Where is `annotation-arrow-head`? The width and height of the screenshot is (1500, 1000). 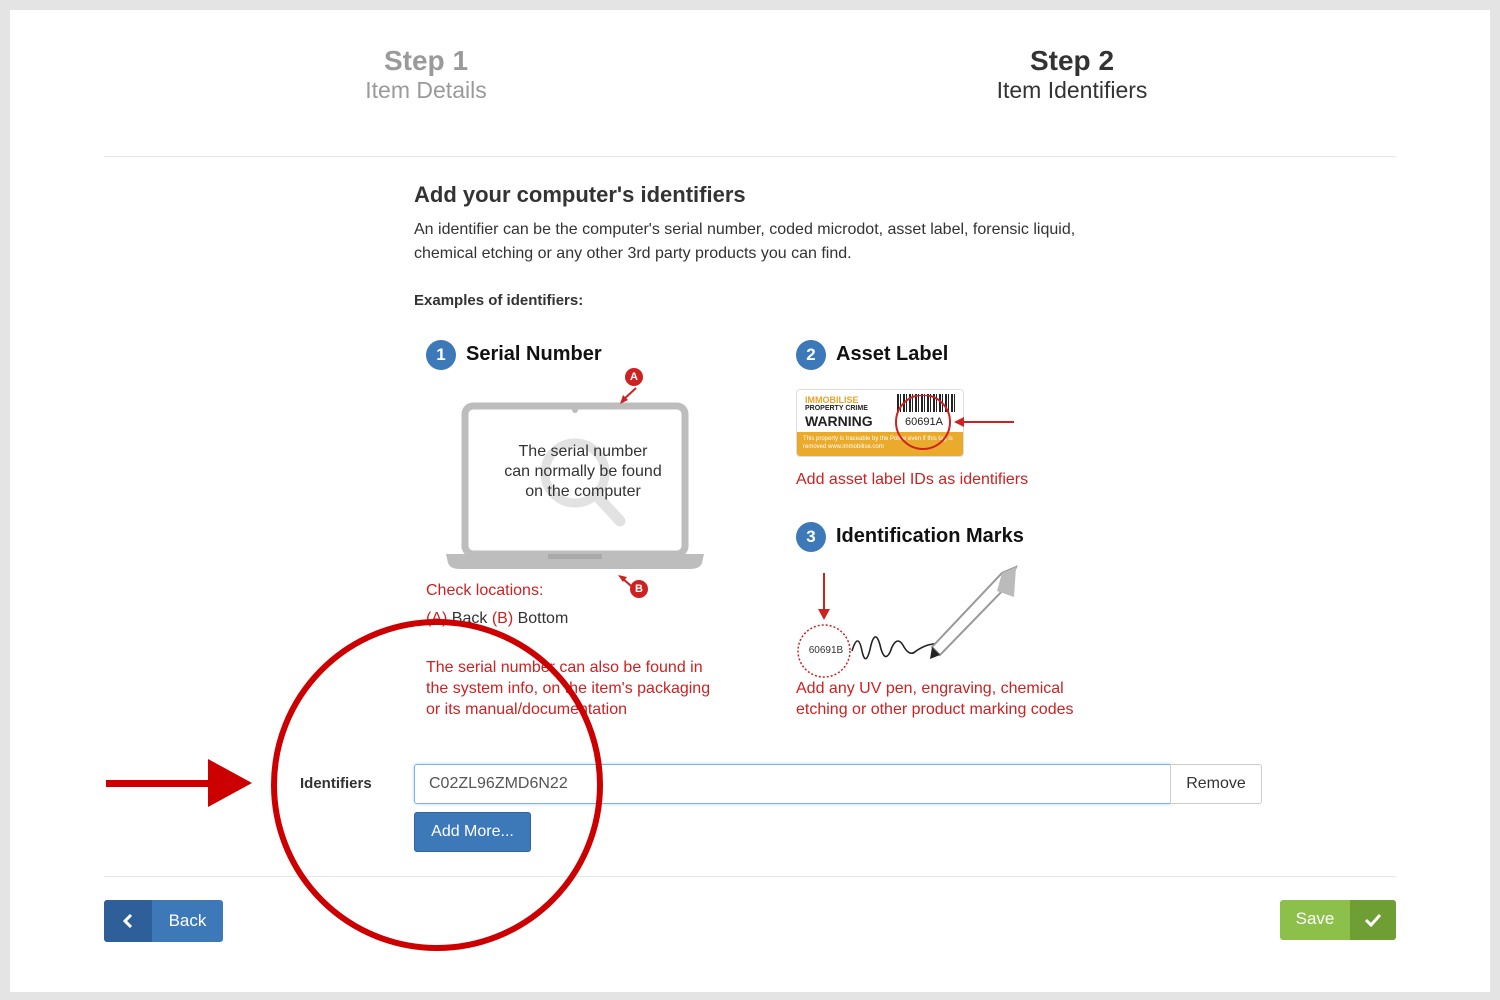
annotation-arrow-head is located at coordinates (230, 783).